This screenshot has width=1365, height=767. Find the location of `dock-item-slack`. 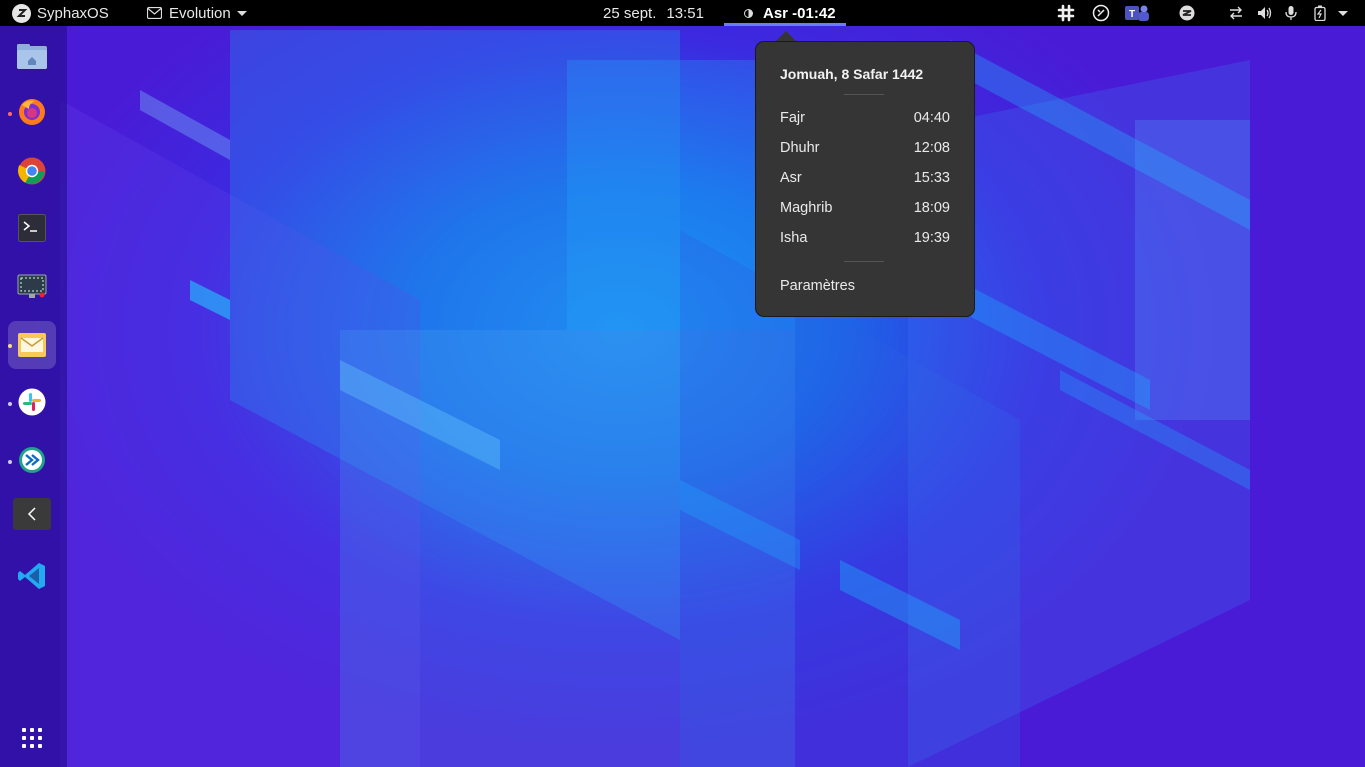

dock-item-slack is located at coordinates (32, 402).